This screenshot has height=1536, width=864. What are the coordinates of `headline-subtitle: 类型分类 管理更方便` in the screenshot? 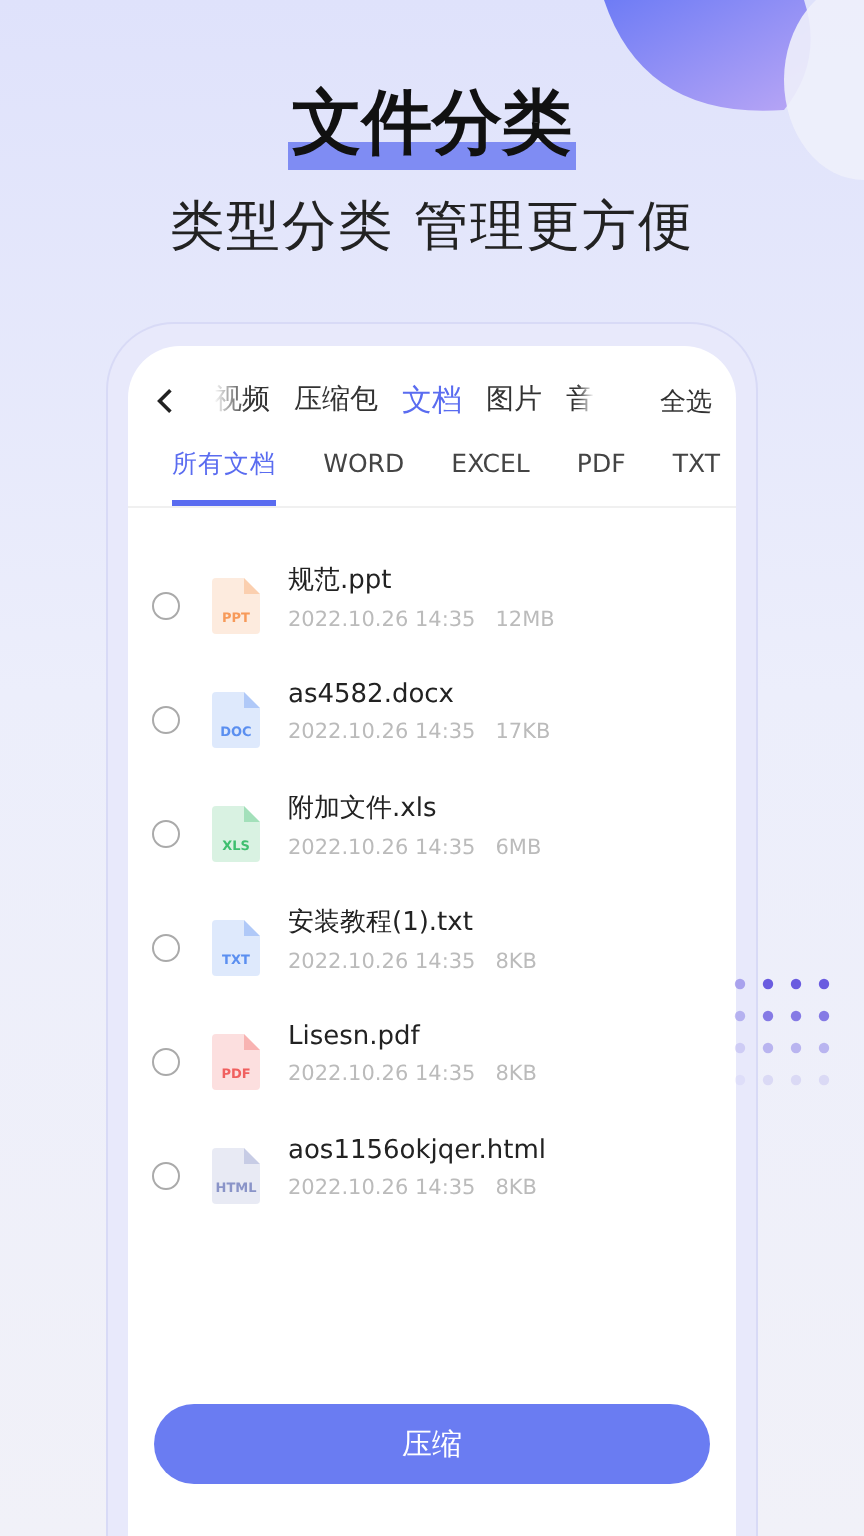 It's located at (432, 228).